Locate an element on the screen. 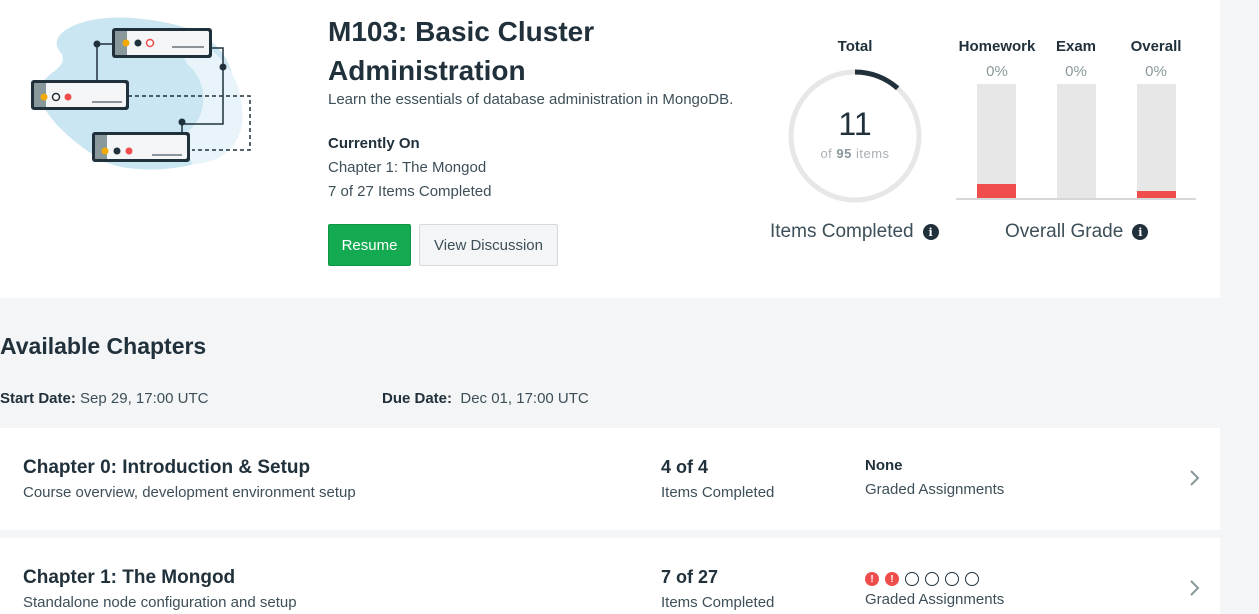 The image size is (1259, 614). graded-assignment-status: !! is located at coordinates (922, 579).